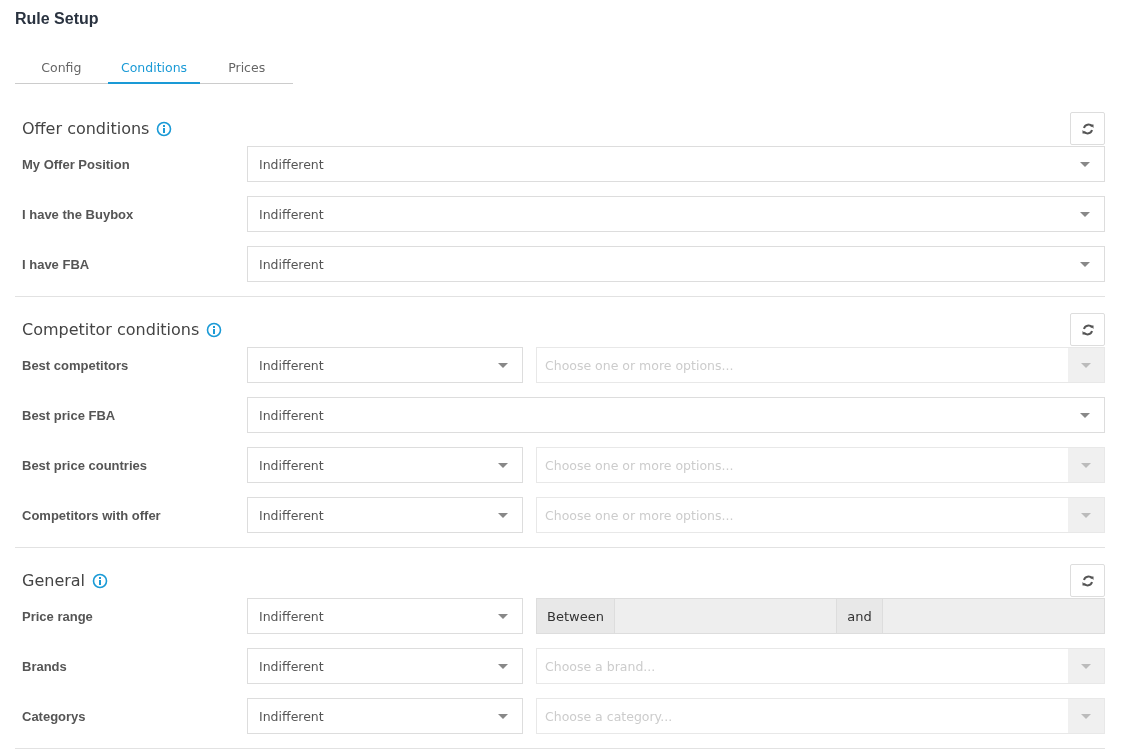 The image size is (1124, 755). What do you see at coordinates (111, 329) in the screenshot?
I see `section-title: Competitor conditions` at bounding box center [111, 329].